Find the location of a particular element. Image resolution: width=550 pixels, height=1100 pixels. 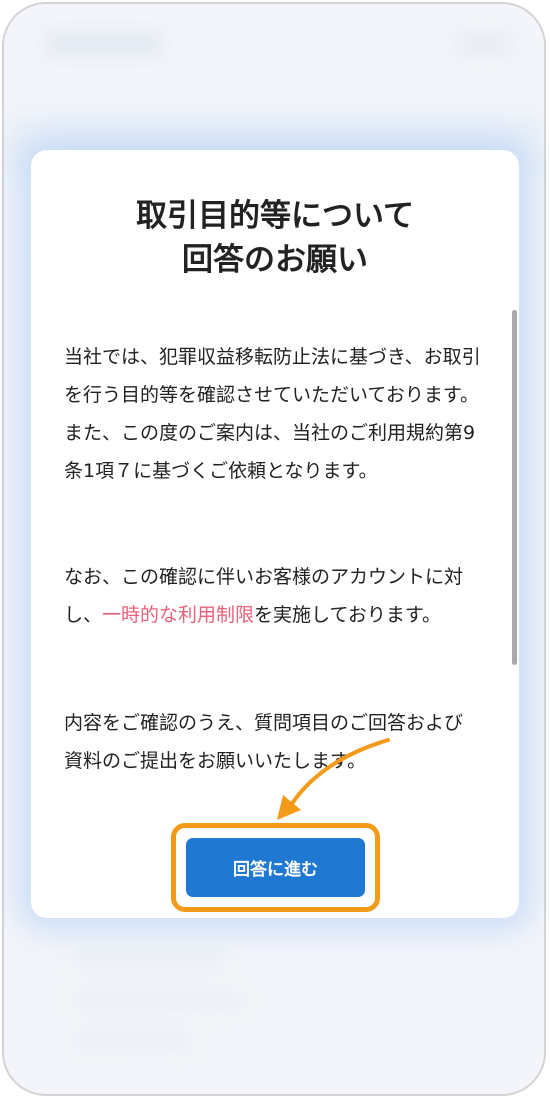

temporary-restriction-highlight: 一時的な利用制限 is located at coordinates (178, 615).